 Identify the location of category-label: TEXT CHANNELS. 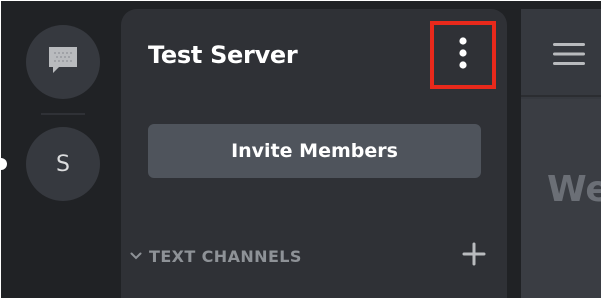
(225, 256).